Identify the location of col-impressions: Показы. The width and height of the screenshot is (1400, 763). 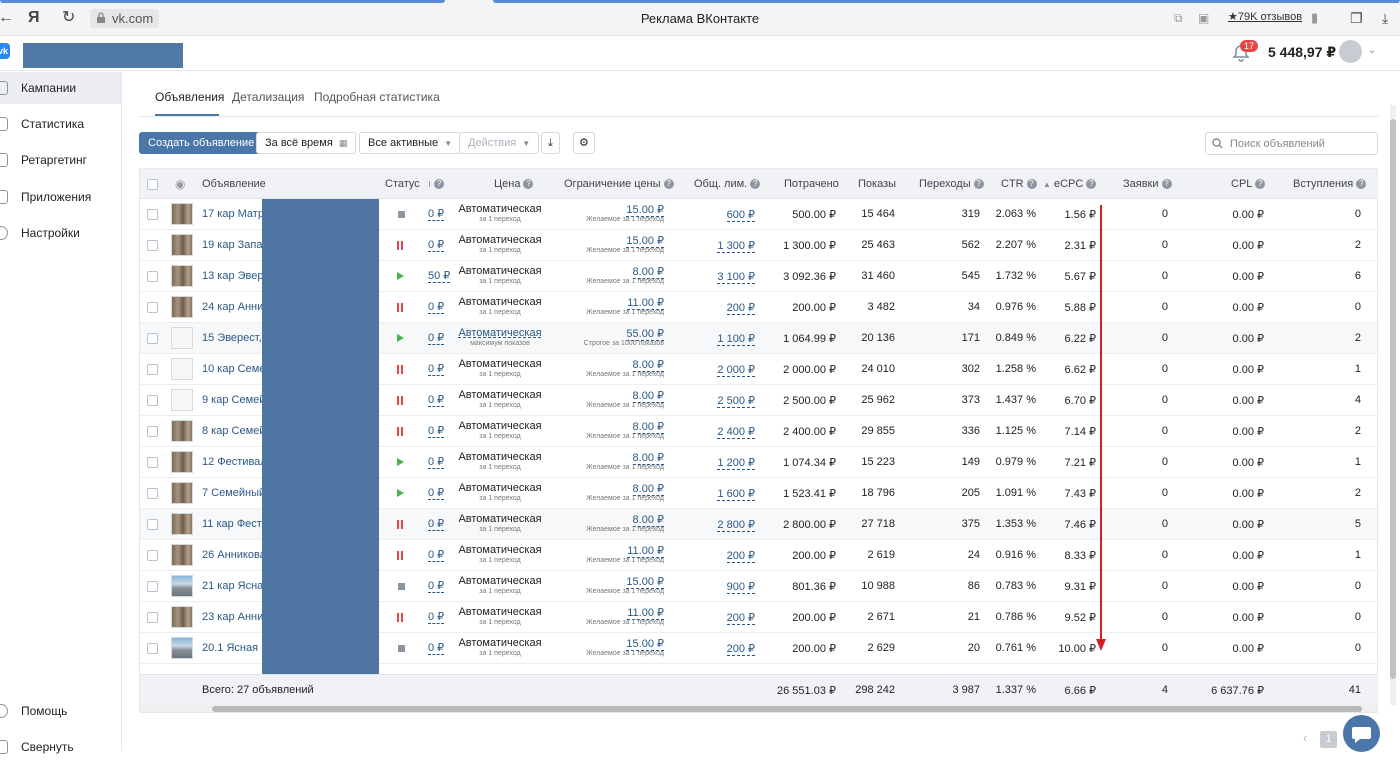
(877, 184).